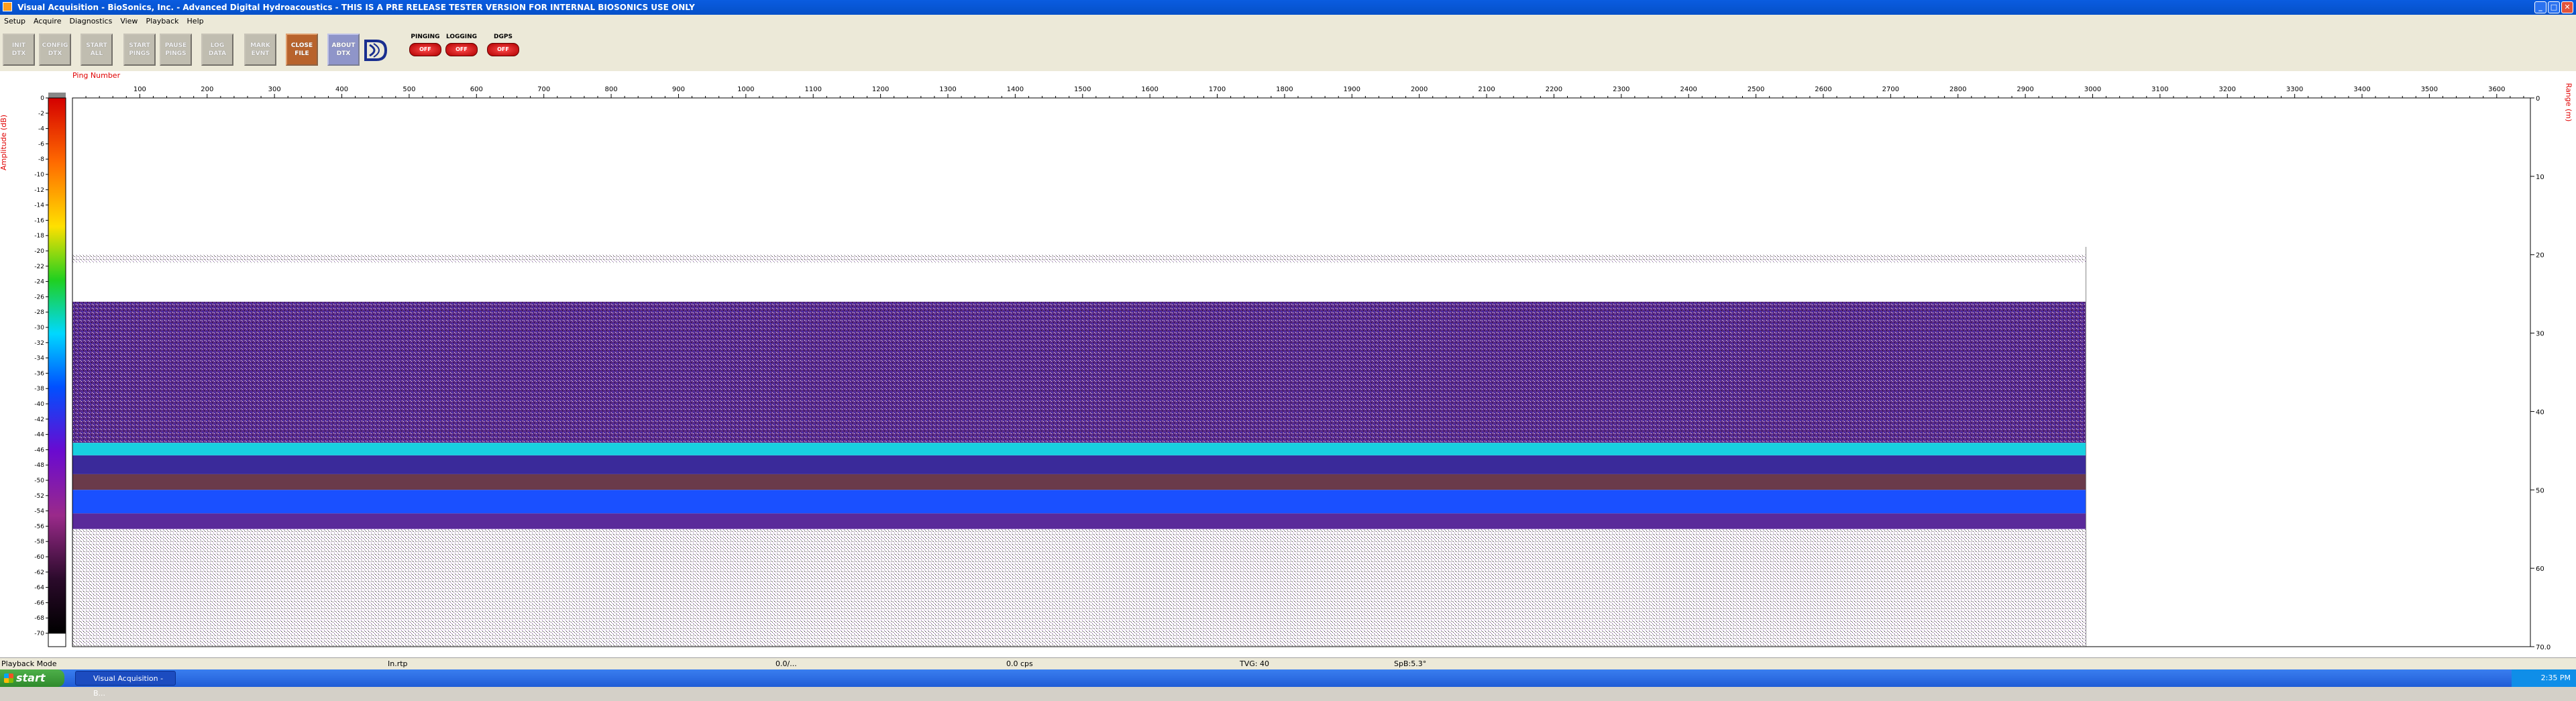  What do you see at coordinates (39, 191) in the screenshot?
I see `colorbar-tick-label: -12` at bounding box center [39, 191].